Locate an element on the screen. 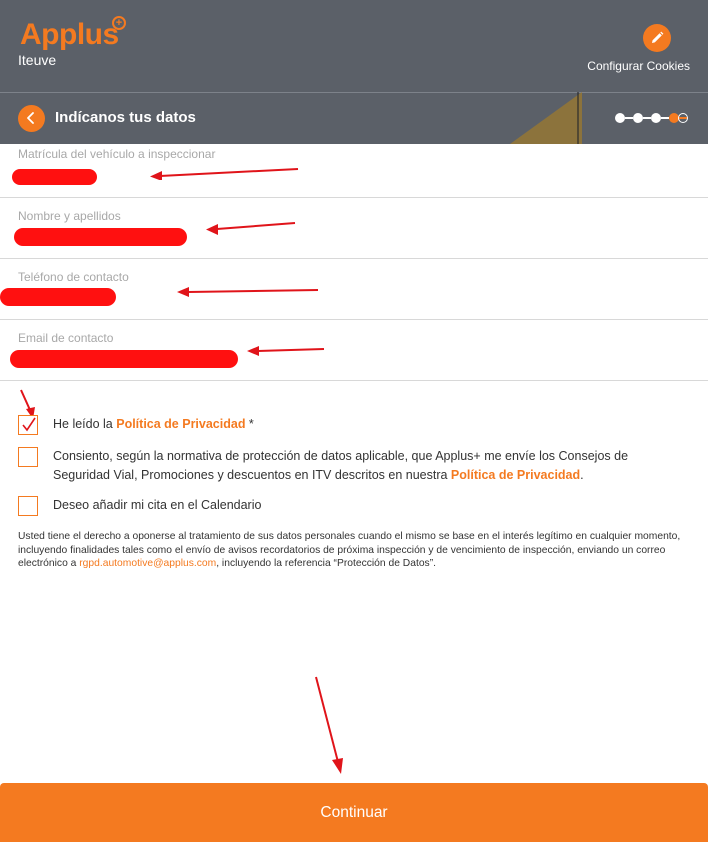 Image resolution: width=708 pixels, height=842 pixels. page-title: Indícanos tus datos is located at coordinates (125, 117).